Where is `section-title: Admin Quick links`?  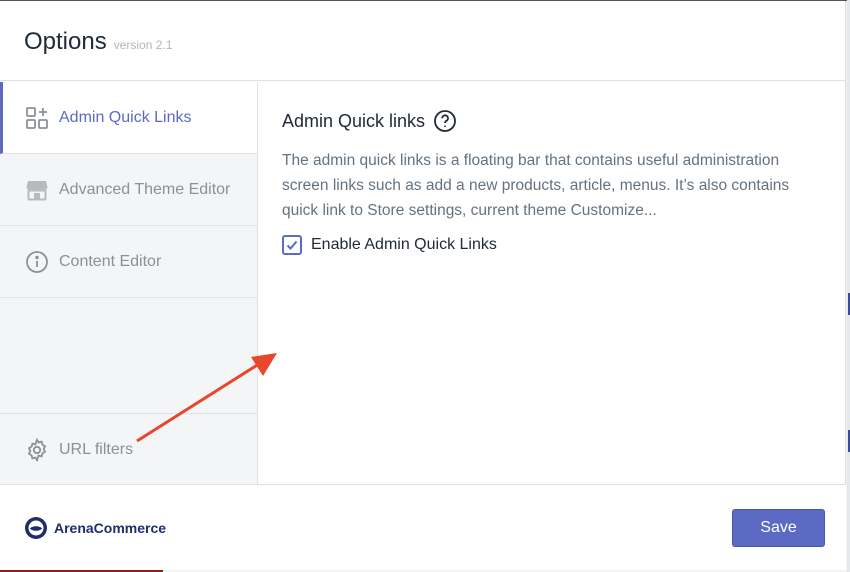
section-title: Admin Quick links is located at coordinates (354, 120).